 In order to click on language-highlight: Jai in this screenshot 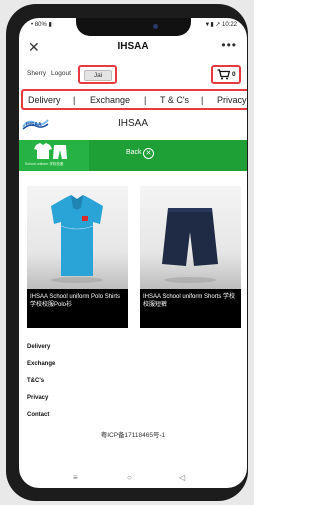, I will do `click(97, 74)`.